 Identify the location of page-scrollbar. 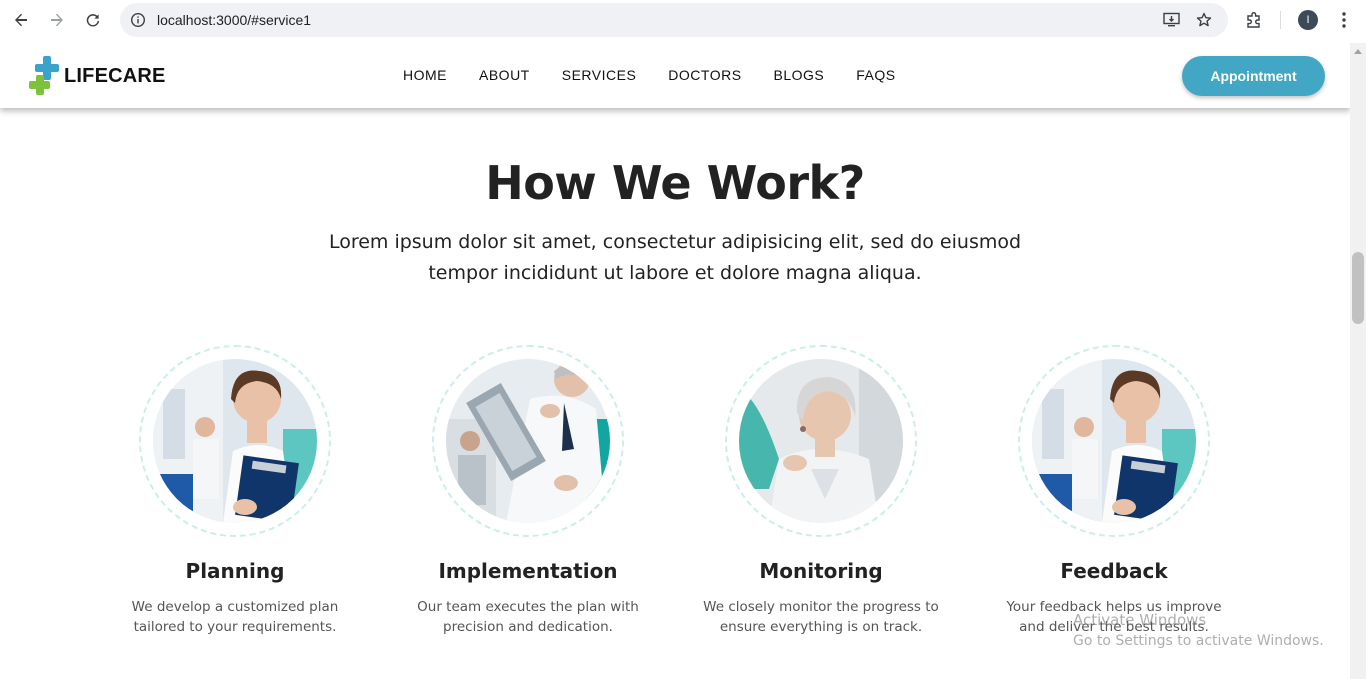
(1358, 361).